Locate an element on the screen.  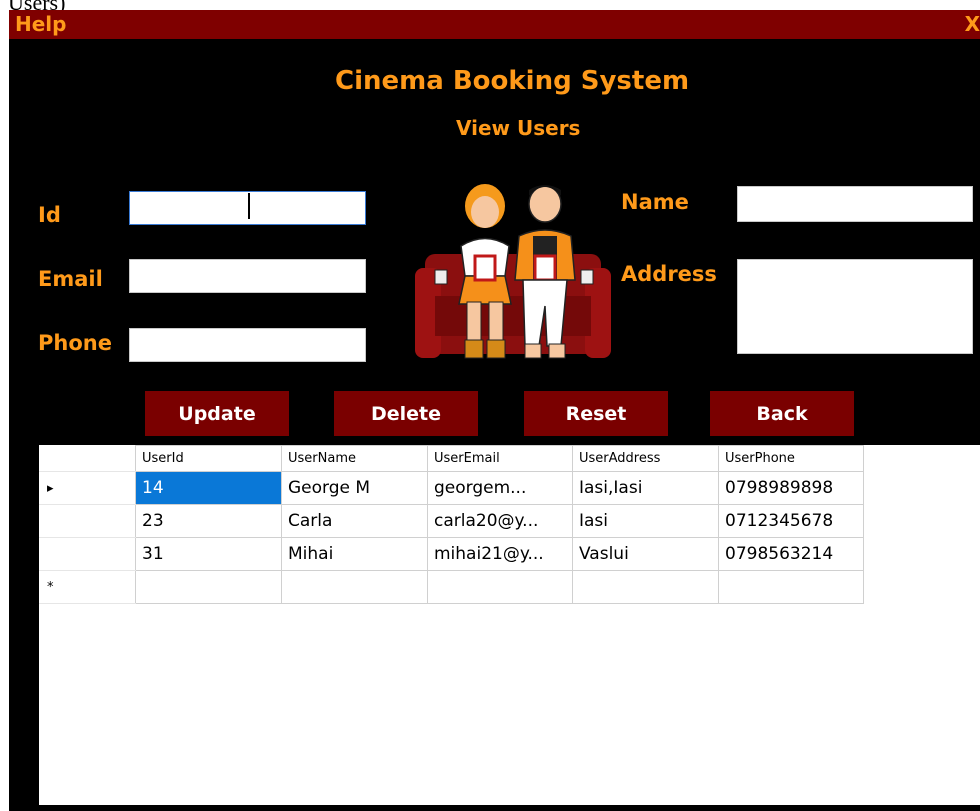
column-header-useraddress: UserAddress is located at coordinates (645, 458).